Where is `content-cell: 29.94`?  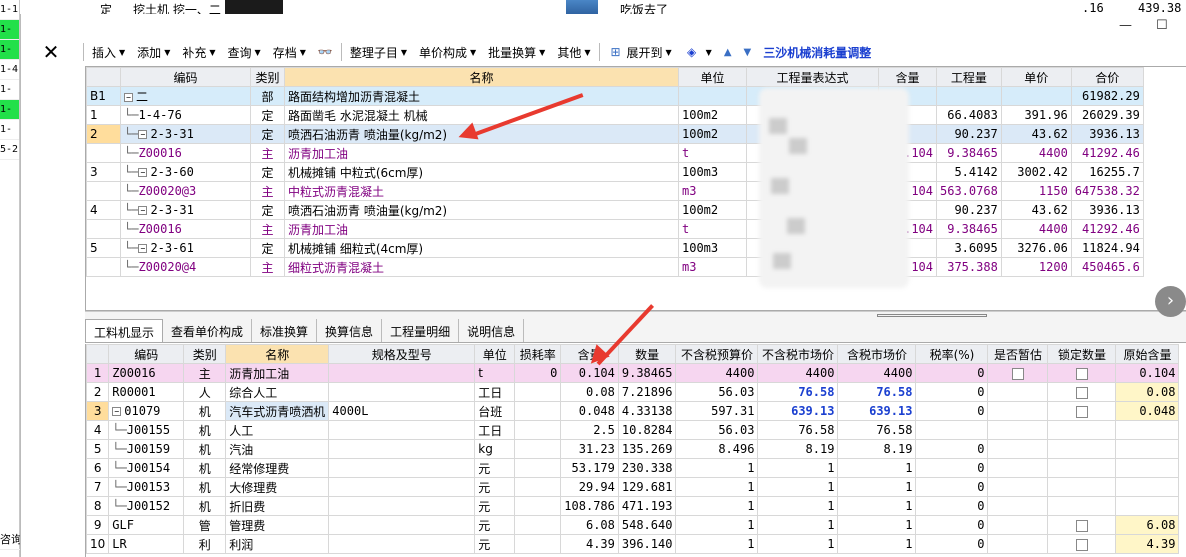 content-cell: 29.94 is located at coordinates (589, 487).